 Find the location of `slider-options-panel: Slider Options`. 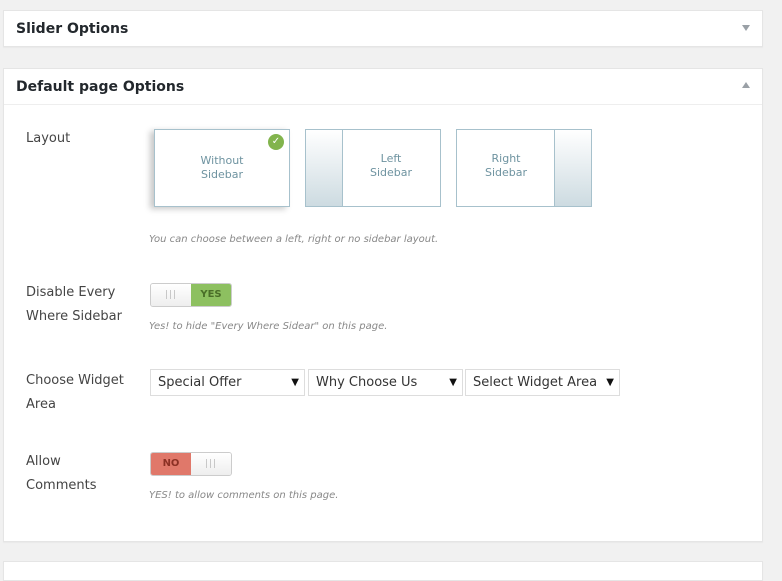

slider-options-panel: Slider Options is located at coordinates (383, 28).